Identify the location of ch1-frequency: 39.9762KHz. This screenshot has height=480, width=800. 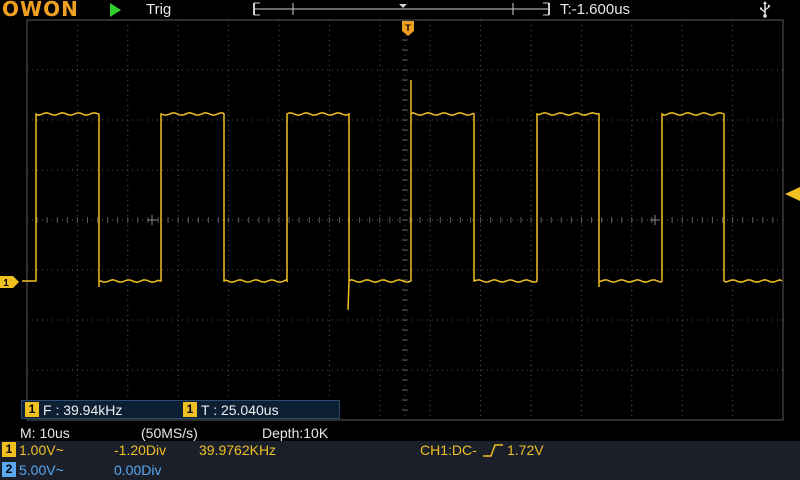
(238, 450).